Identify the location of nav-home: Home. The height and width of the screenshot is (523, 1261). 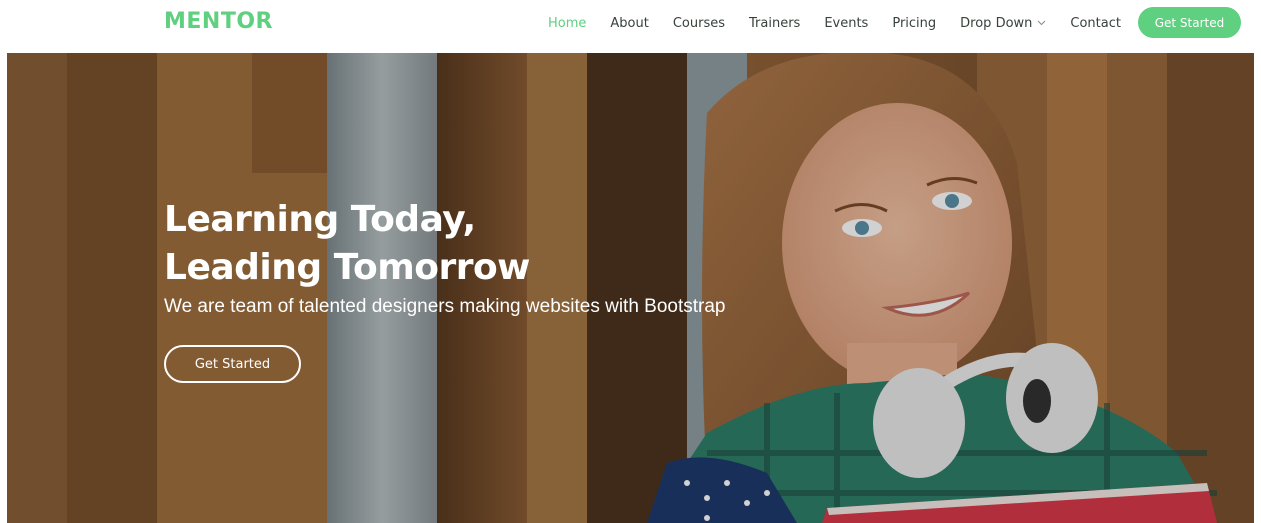
(567, 23).